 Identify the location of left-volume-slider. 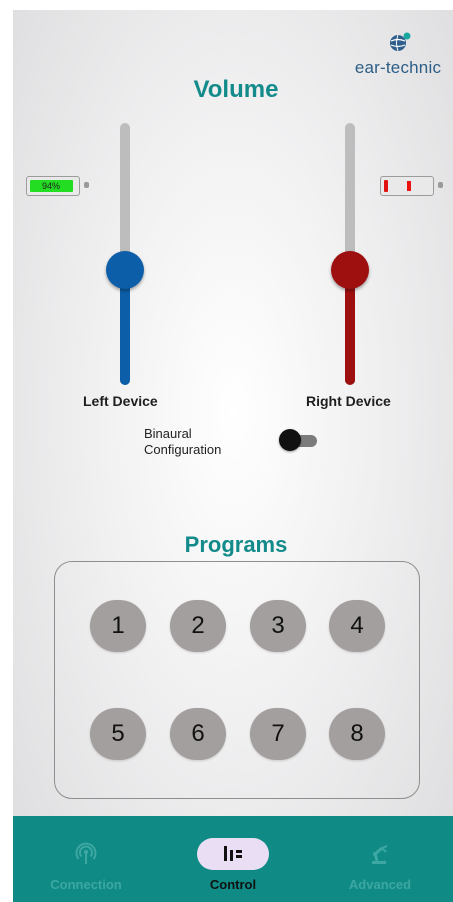
(125, 254).